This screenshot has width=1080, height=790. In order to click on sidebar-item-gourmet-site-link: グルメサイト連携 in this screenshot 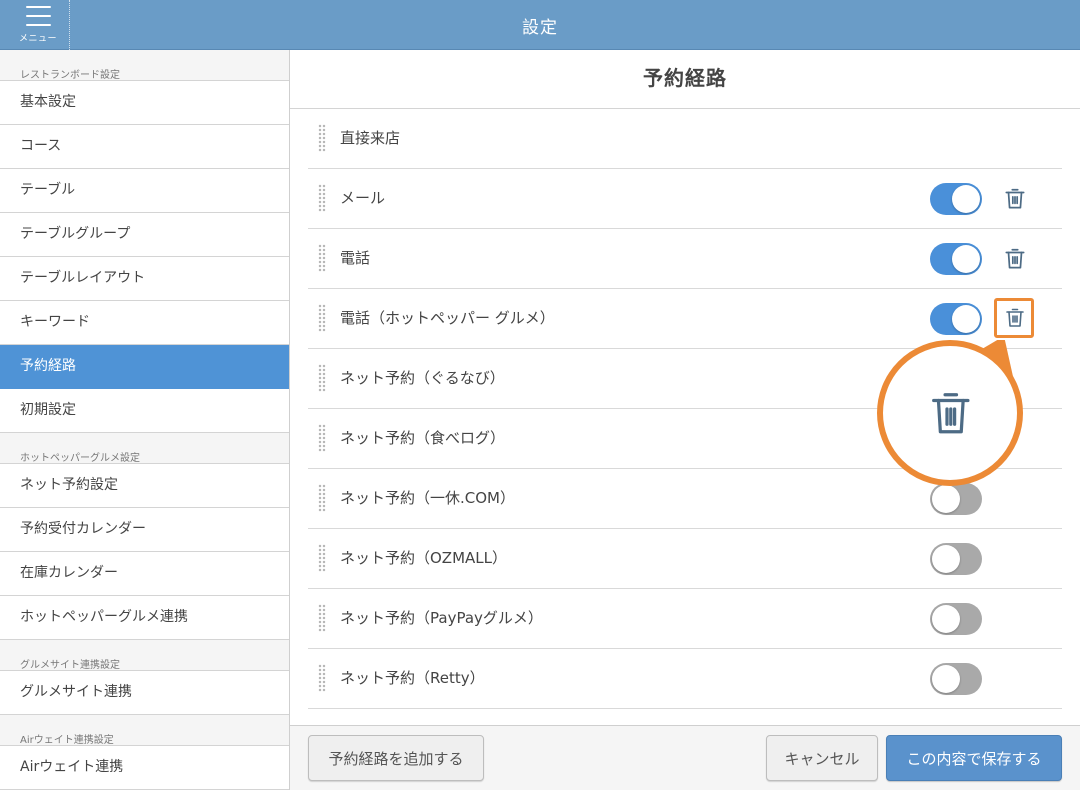, I will do `click(144, 693)`.